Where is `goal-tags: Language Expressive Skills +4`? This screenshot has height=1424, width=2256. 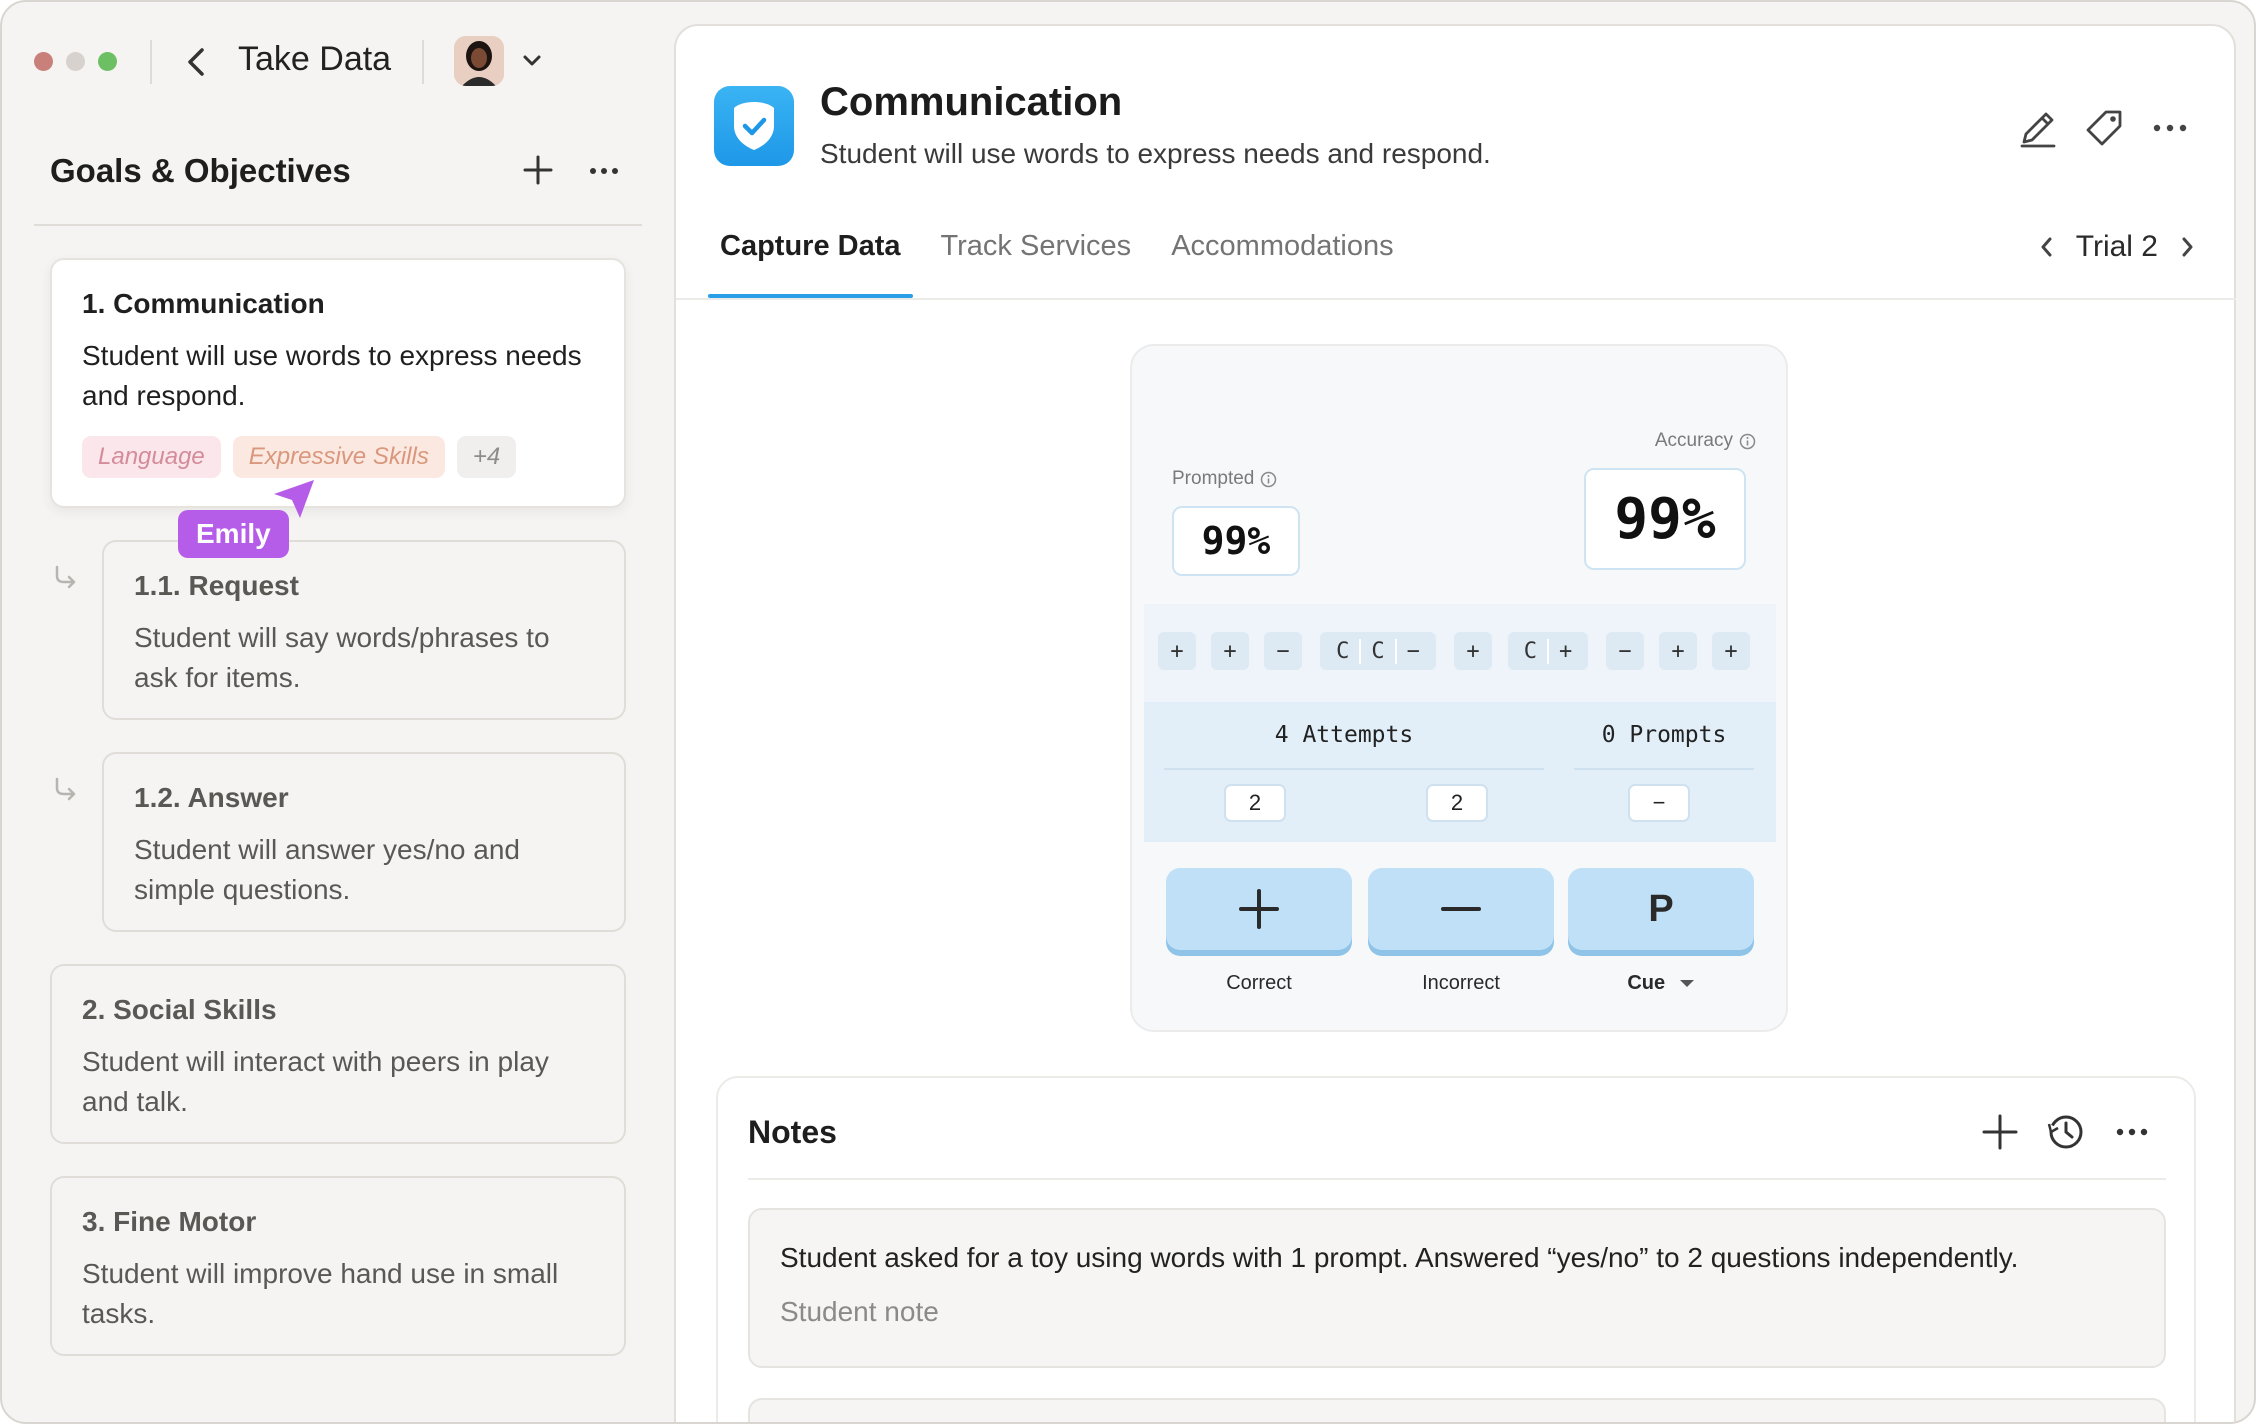 goal-tags: Language Expressive Skills +4 is located at coordinates (338, 457).